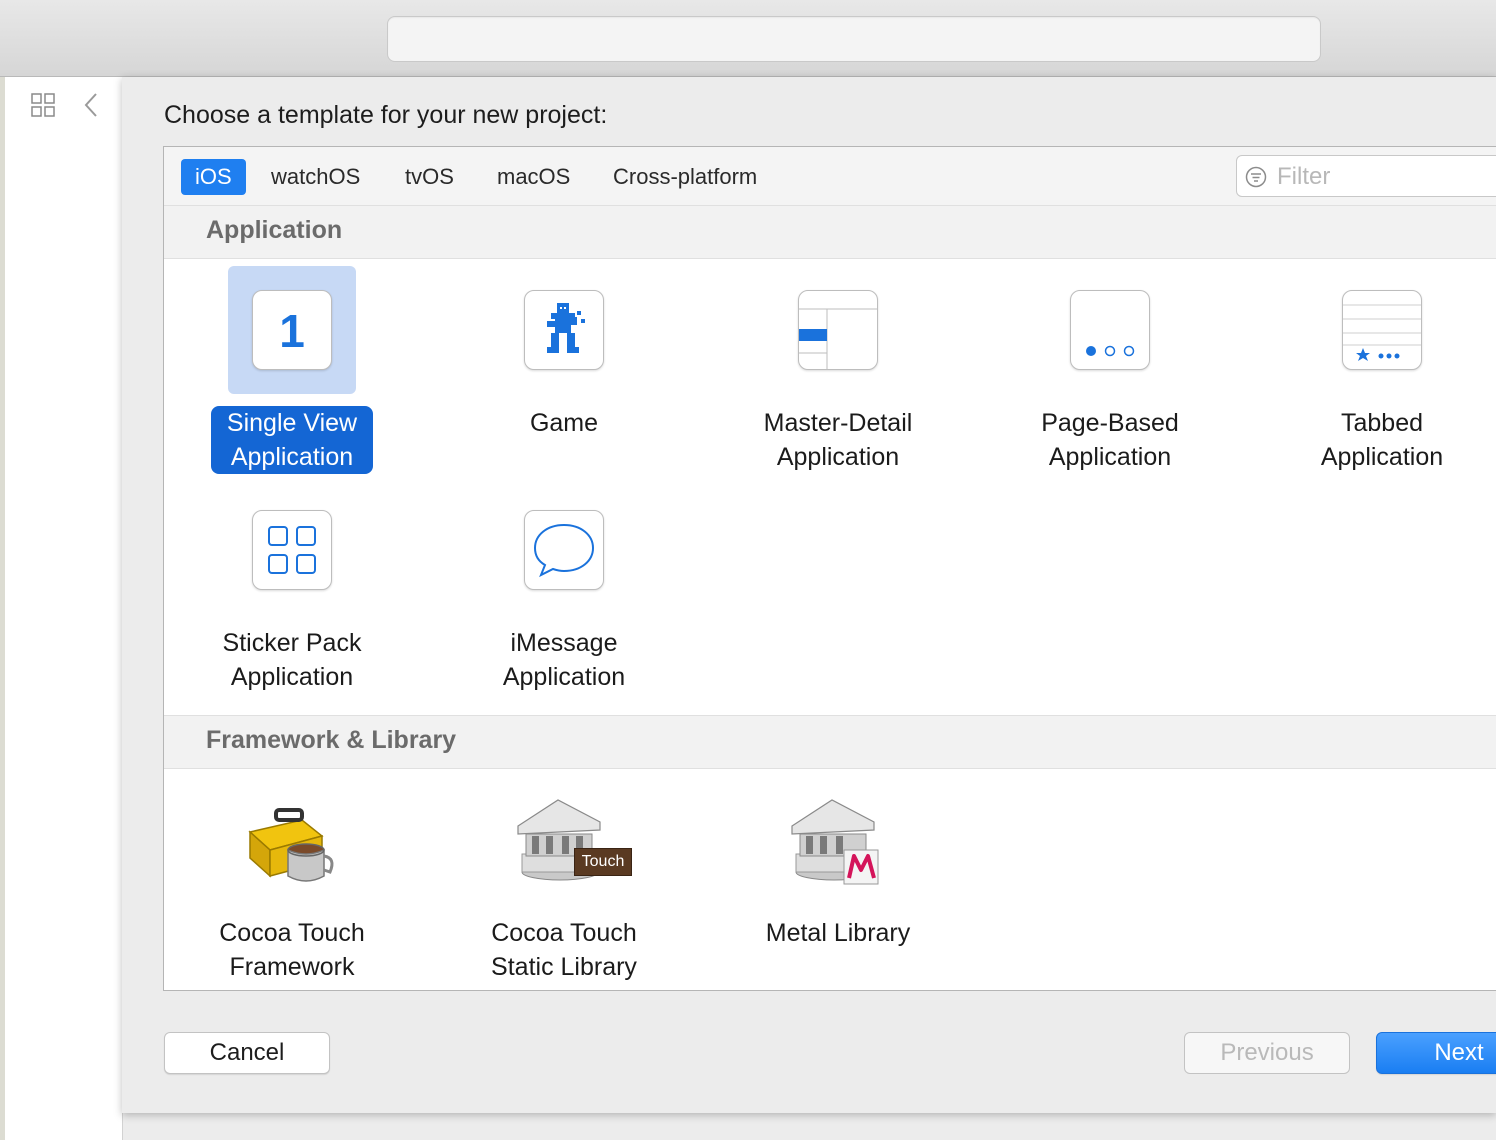 This screenshot has width=1496, height=1140. I want to click on section-header-framework-library: Framework & Library, so click(830, 742).